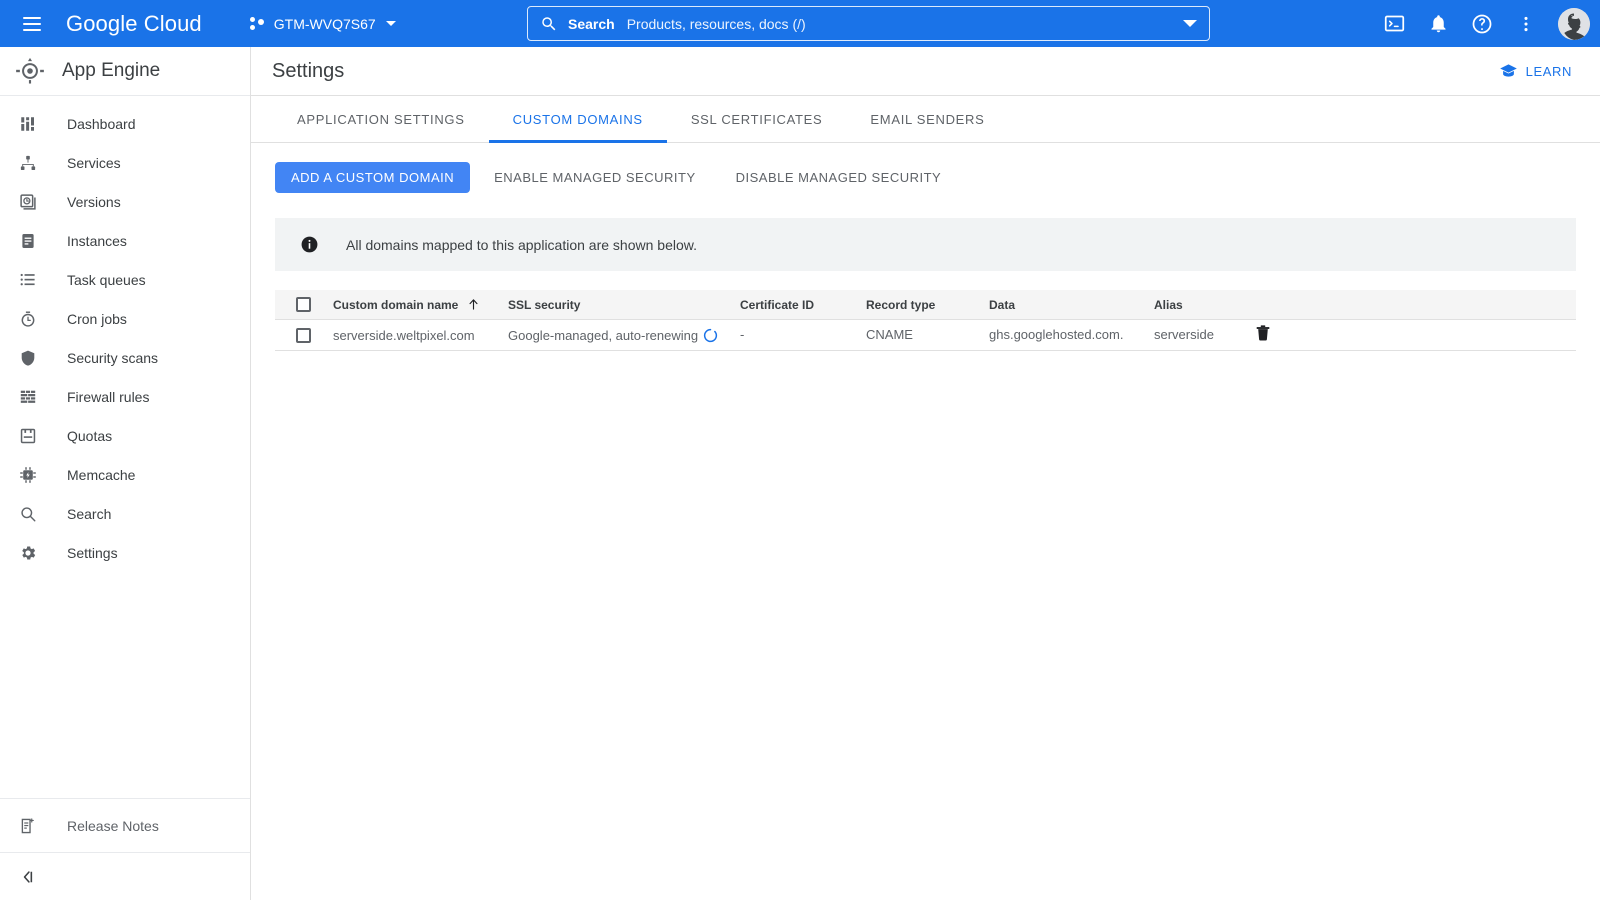  Describe the element at coordinates (90, 435) in the screenshot. I see `sidebar-item-label: Quotas` at that location.